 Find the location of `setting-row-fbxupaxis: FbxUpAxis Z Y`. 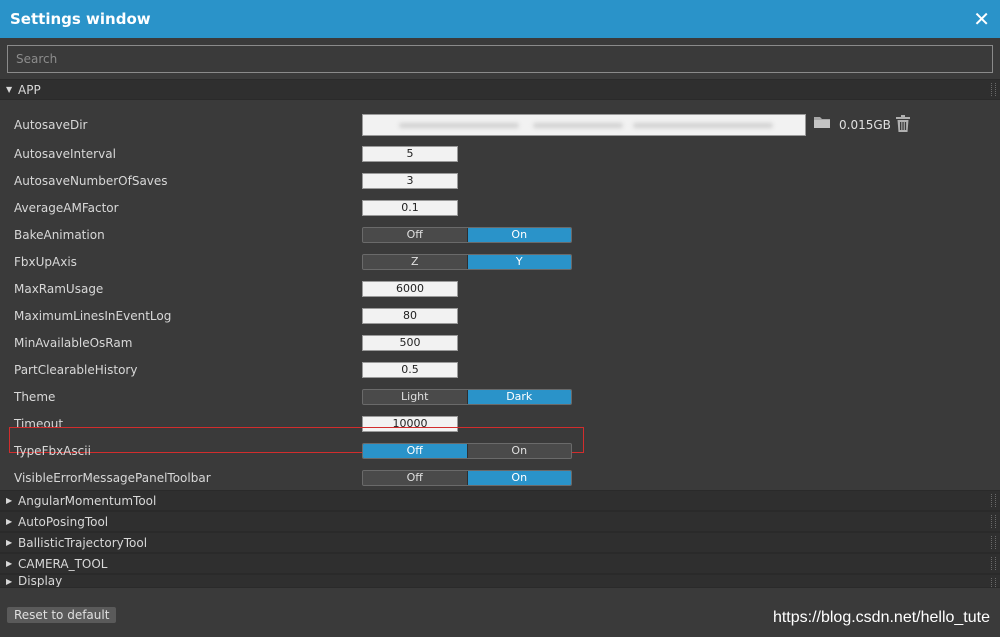

setting-row-fbxupaxis: FbxUpAxis Z Y is located at coordinates (500, 262).